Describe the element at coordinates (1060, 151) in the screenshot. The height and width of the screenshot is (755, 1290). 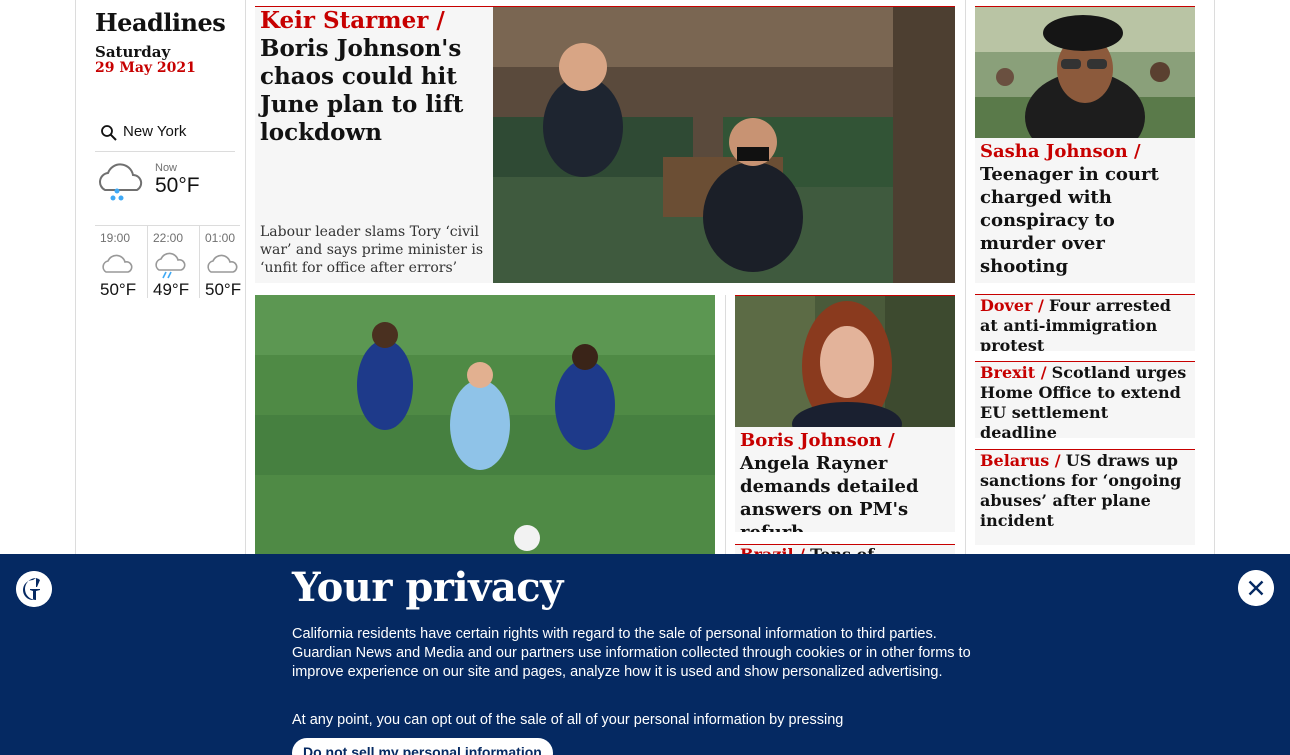
I see `story-kicker: Sasha Johnson /` at that location.